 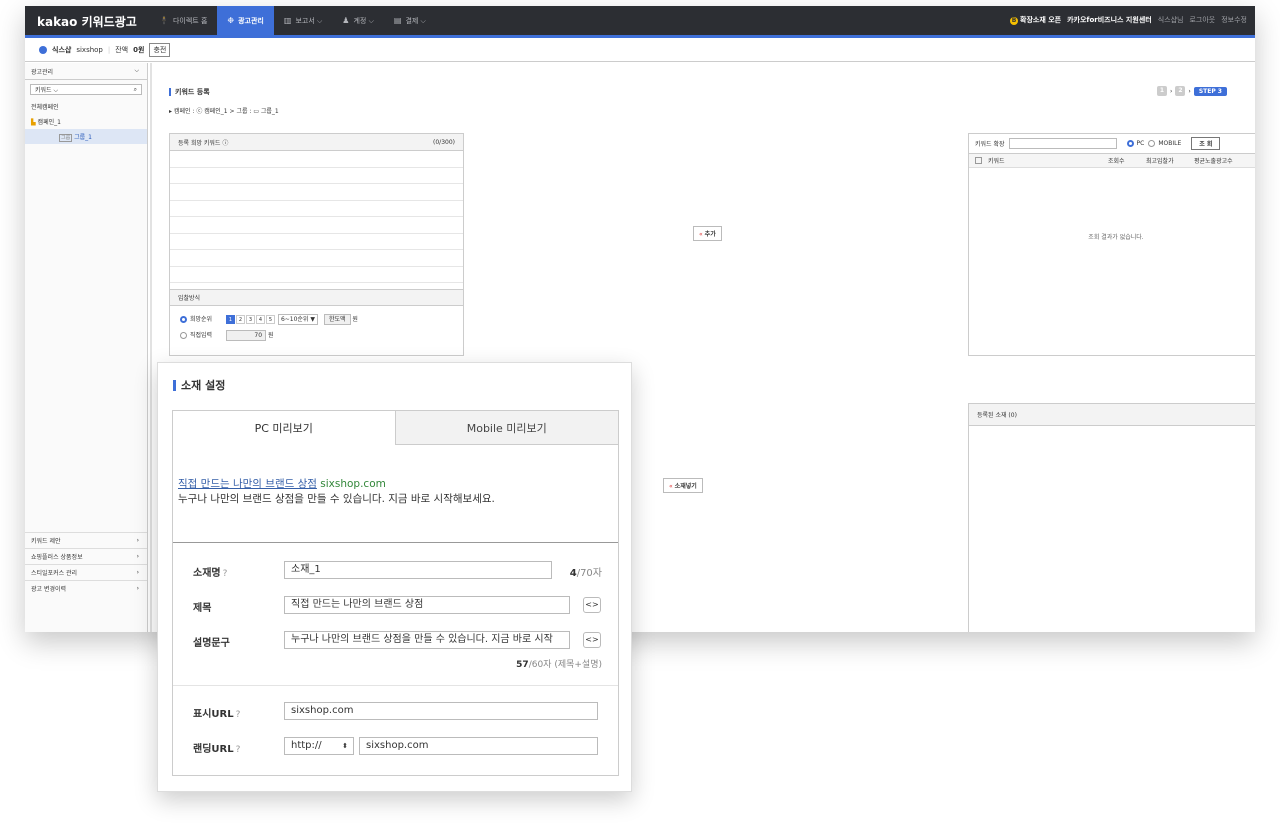 I want to click on mobile-radio: MOBILE, so click(x=1164, y=143).